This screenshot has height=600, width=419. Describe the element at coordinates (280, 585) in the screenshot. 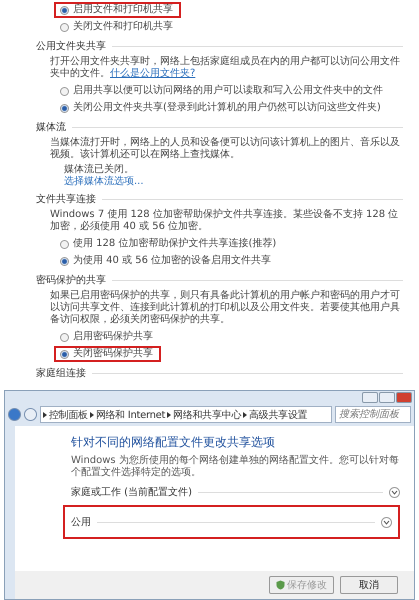

I see `shield-icon` at that location.